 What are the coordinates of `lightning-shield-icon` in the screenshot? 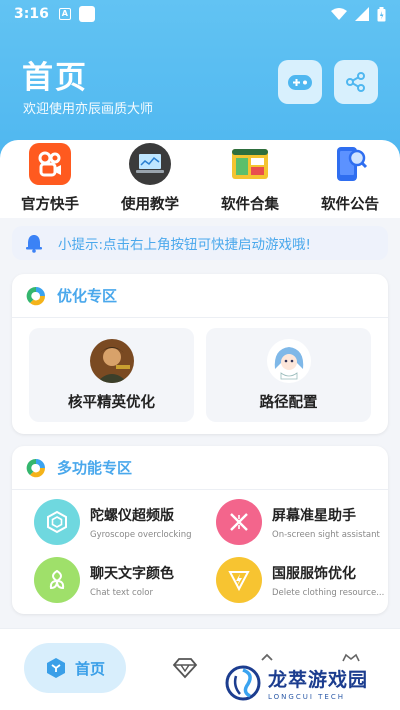 It's located at (239, 580).